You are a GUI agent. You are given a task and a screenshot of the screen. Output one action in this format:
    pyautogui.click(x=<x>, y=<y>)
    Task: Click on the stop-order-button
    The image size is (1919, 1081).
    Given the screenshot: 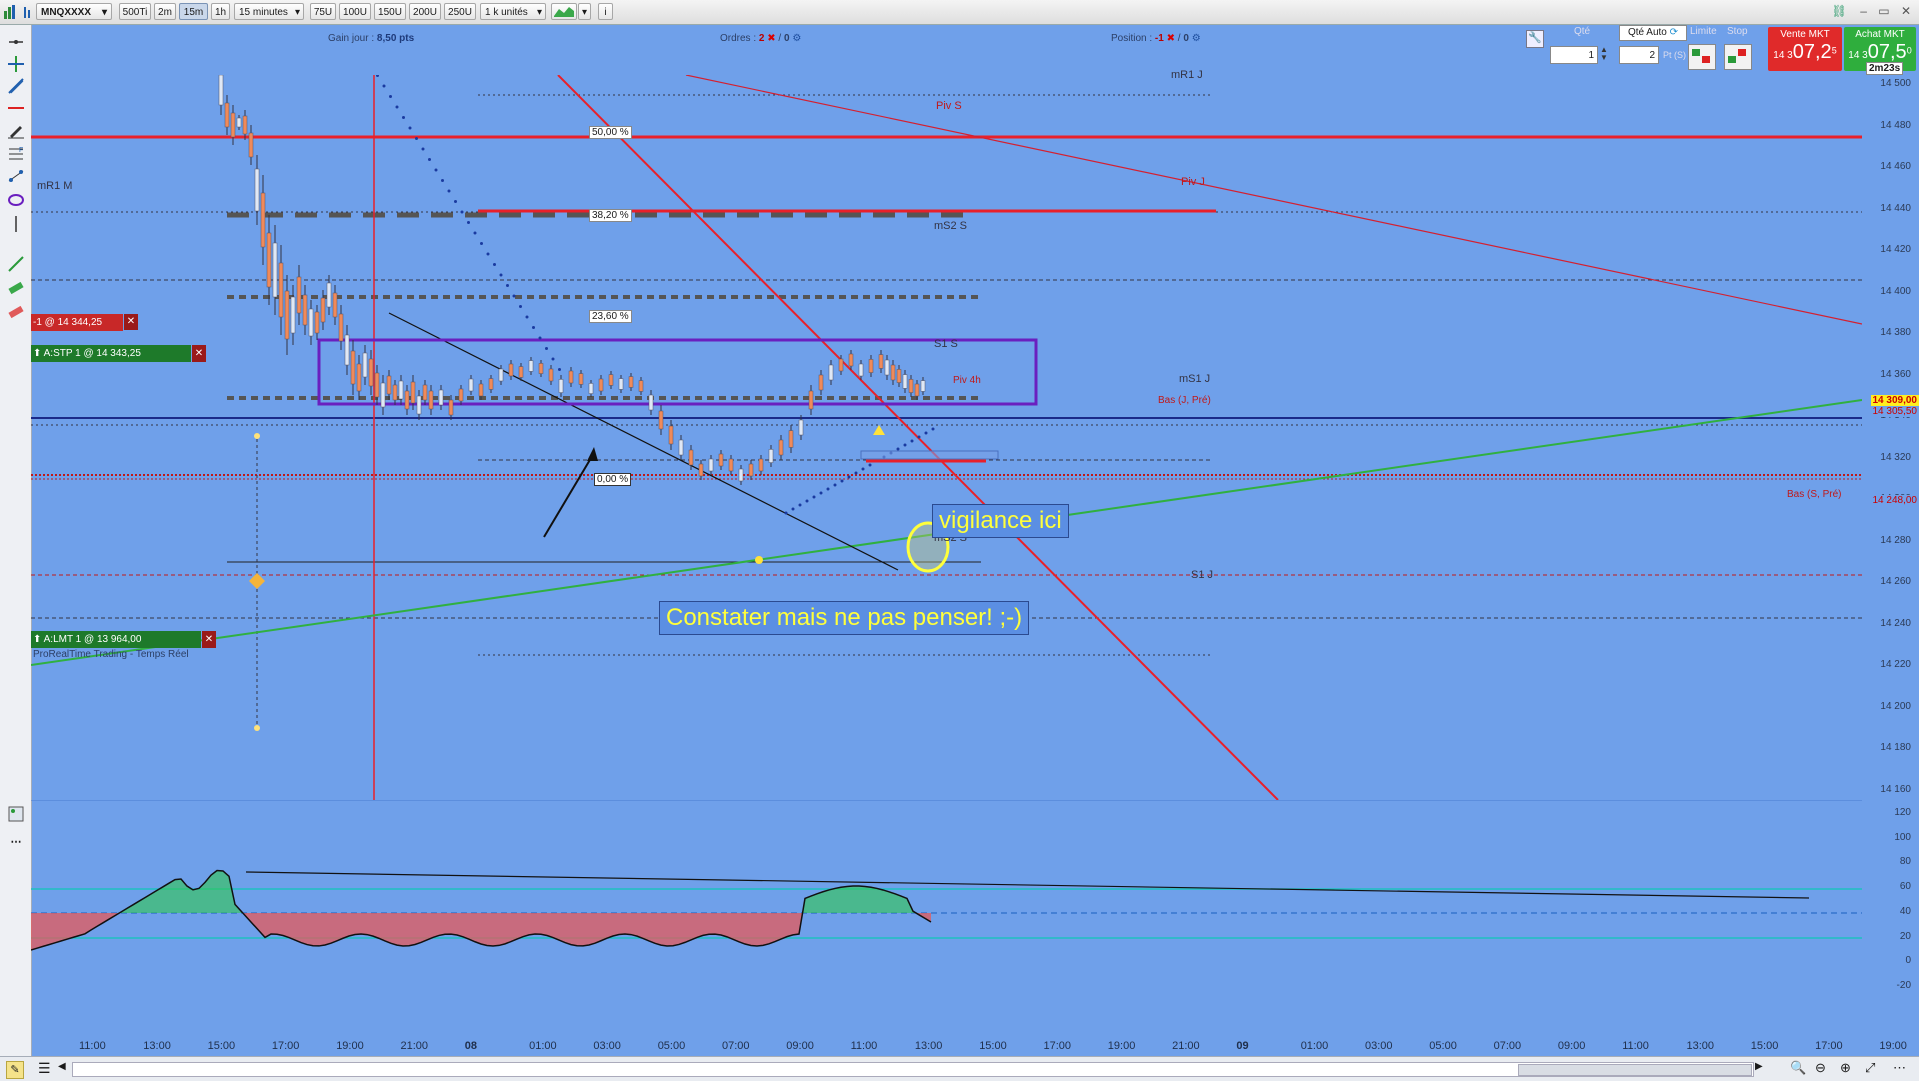 What is the action you would take?
    pyautogui.click(x=1738, y=57)
    